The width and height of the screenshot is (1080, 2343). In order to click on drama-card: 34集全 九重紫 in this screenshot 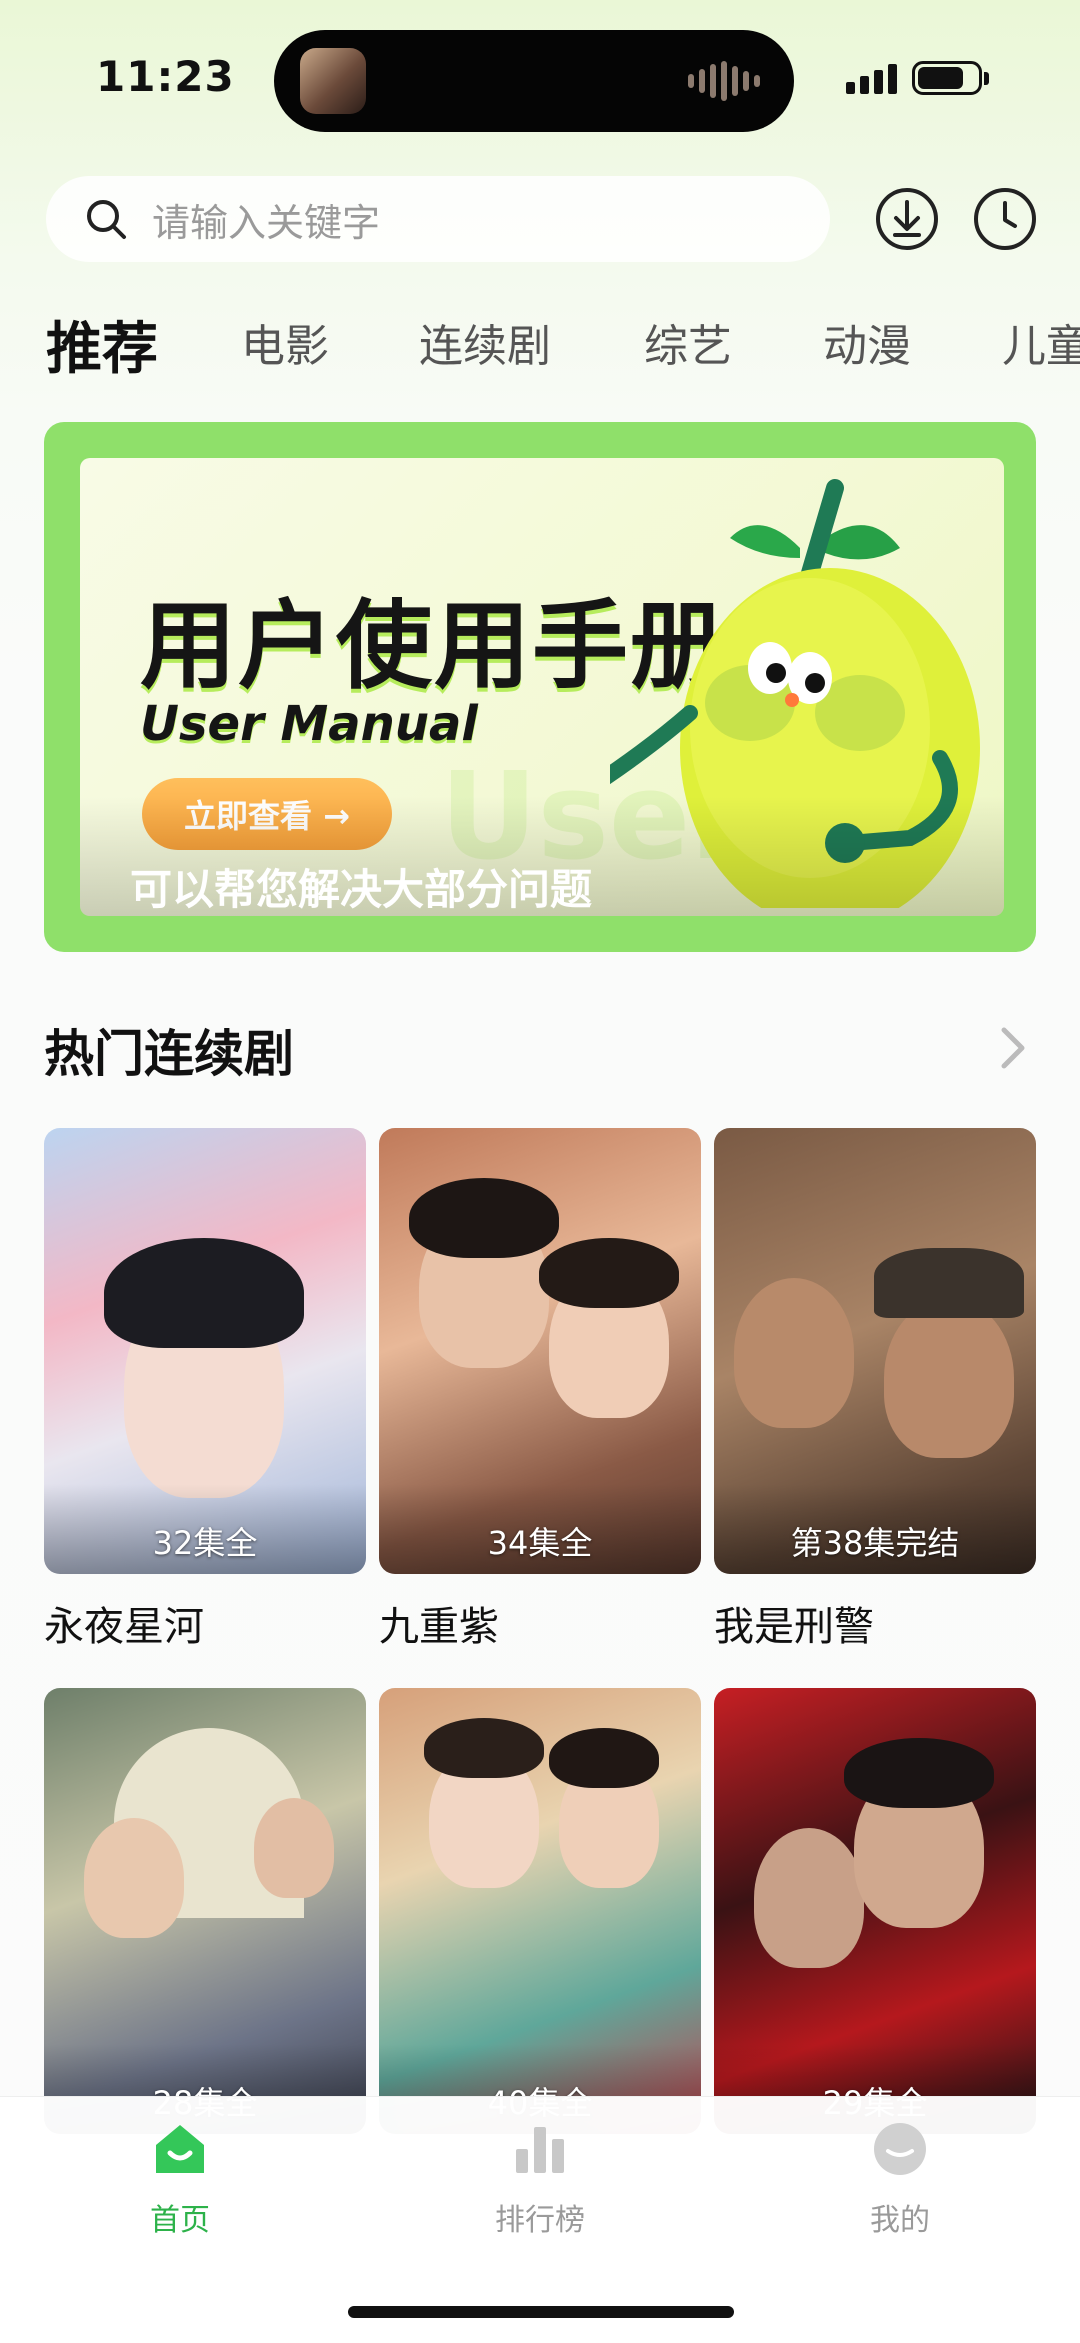, I will do `click(540, 1390)`.